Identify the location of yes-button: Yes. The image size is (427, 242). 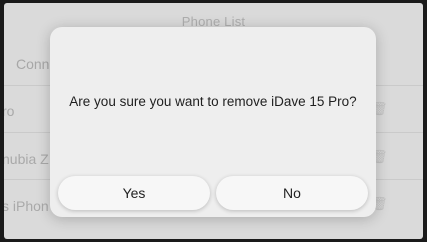
(134, 193).